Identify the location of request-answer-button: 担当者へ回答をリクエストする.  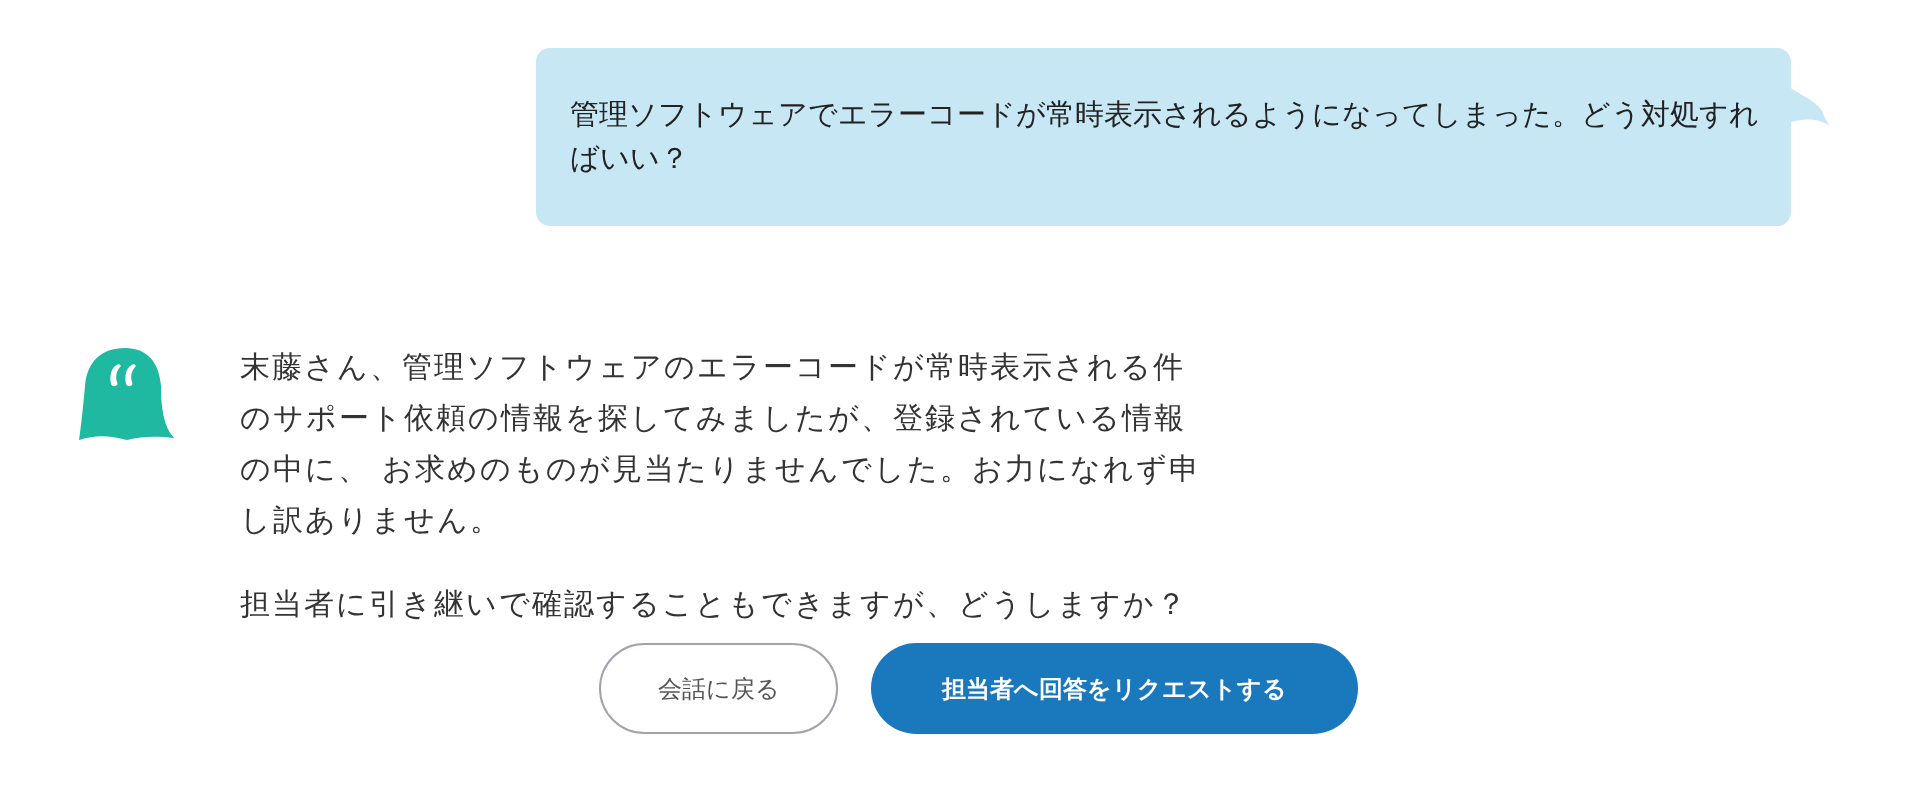
(1114, 688).